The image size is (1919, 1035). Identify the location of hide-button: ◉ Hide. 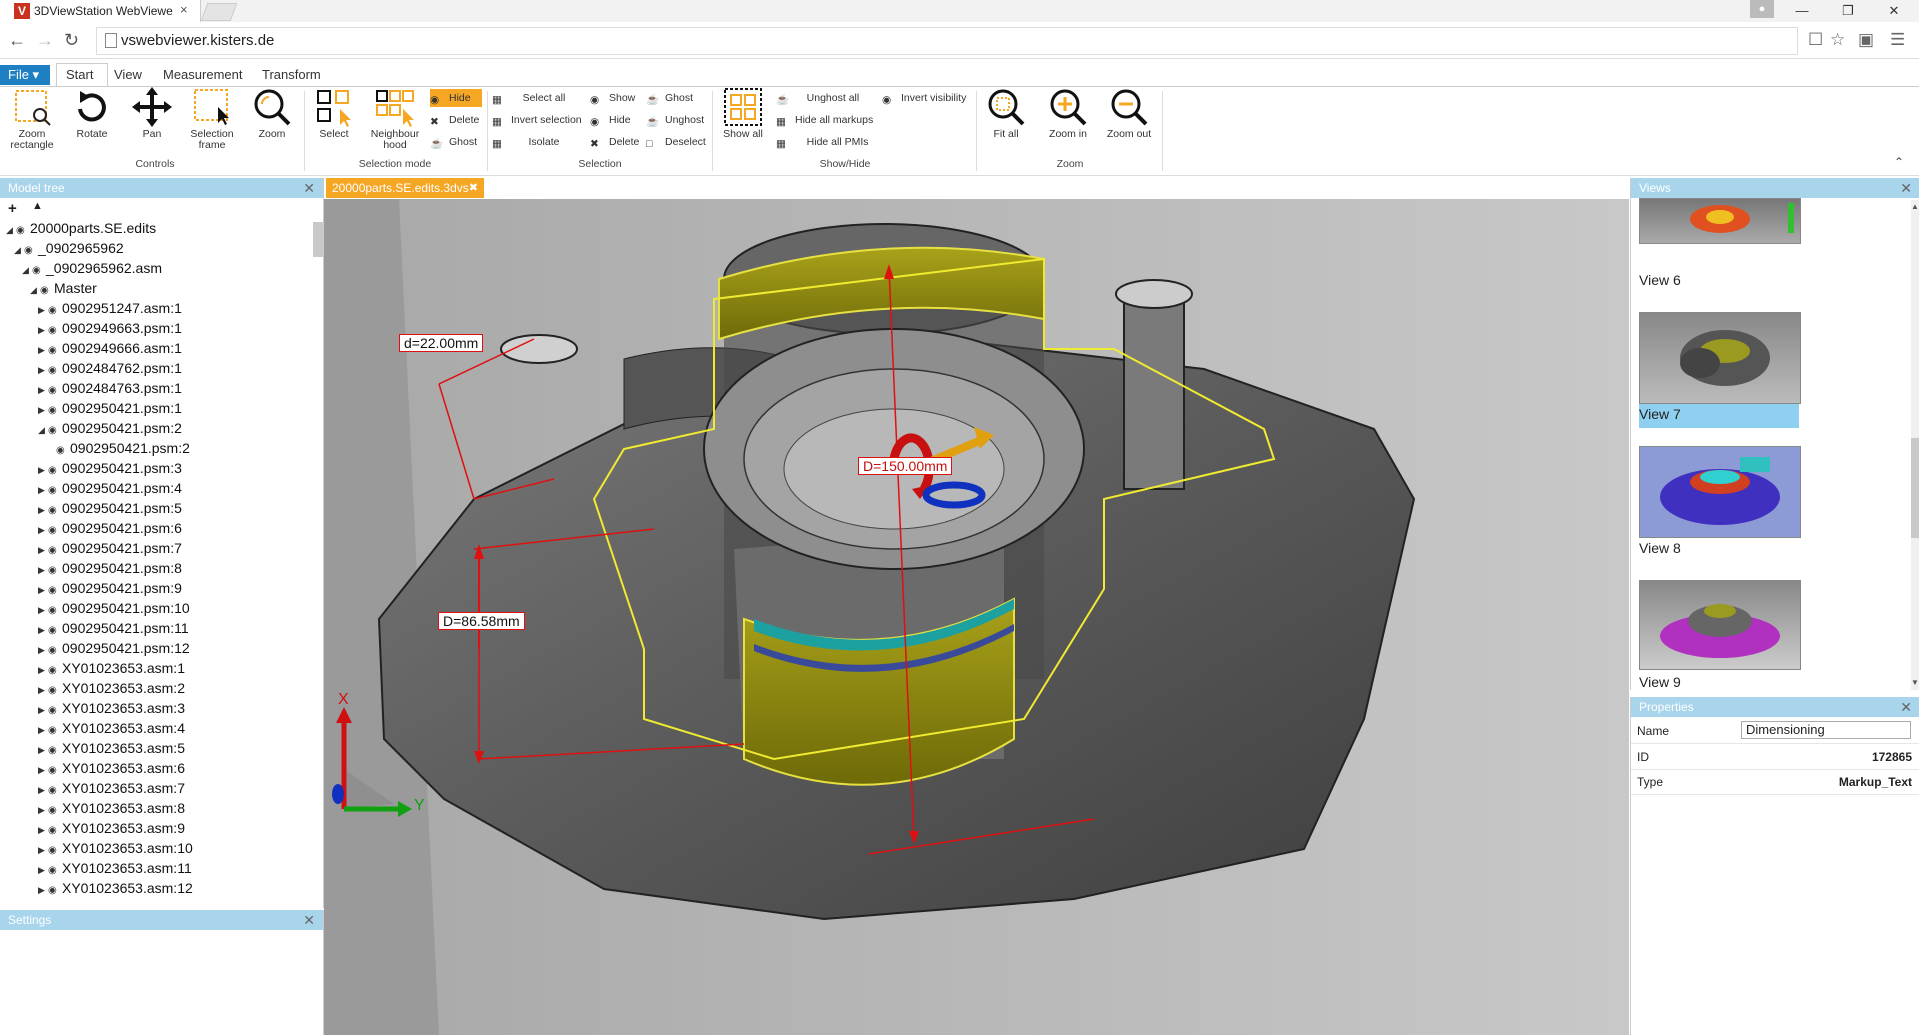
(610, 120).